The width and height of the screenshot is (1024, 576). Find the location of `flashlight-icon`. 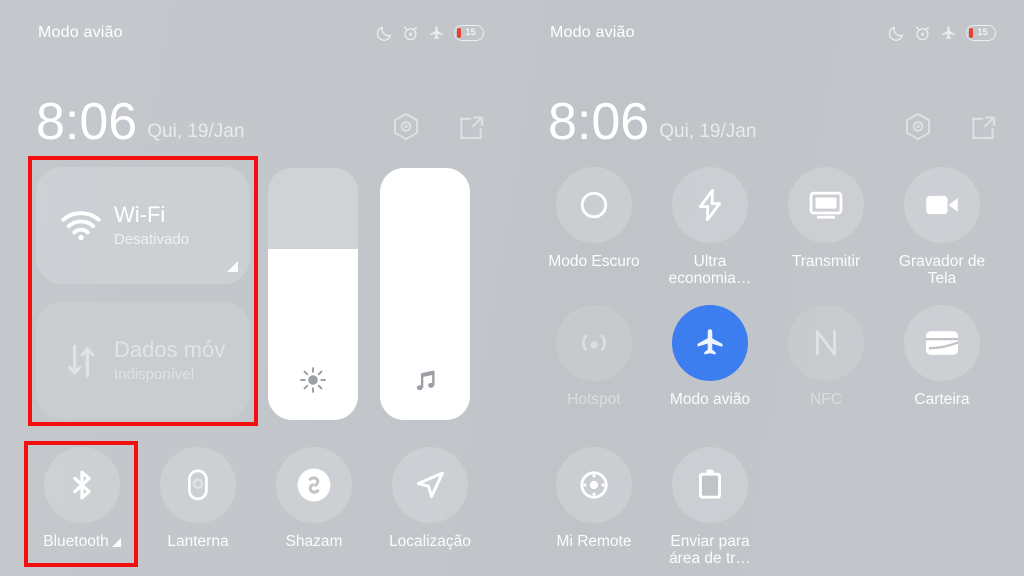

flashlight-icon is located at coordinates (197, 485).